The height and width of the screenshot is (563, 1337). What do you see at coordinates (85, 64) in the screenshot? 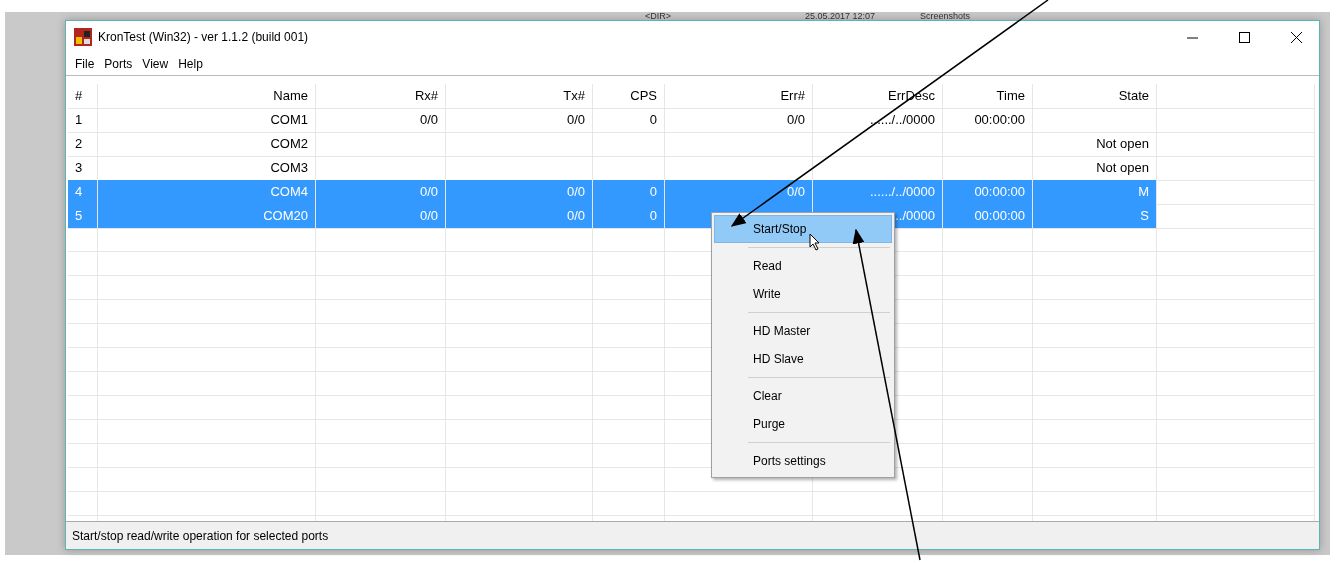
I see `menu-item: File` at bounding box center [85, 64].